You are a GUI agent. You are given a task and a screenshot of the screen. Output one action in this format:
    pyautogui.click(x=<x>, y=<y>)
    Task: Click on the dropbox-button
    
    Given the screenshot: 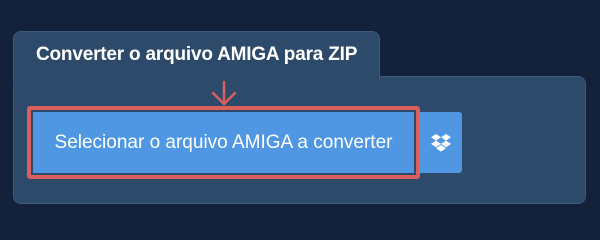 What is the action you would take?
    pyautogui.click(x=440, y=142)
    